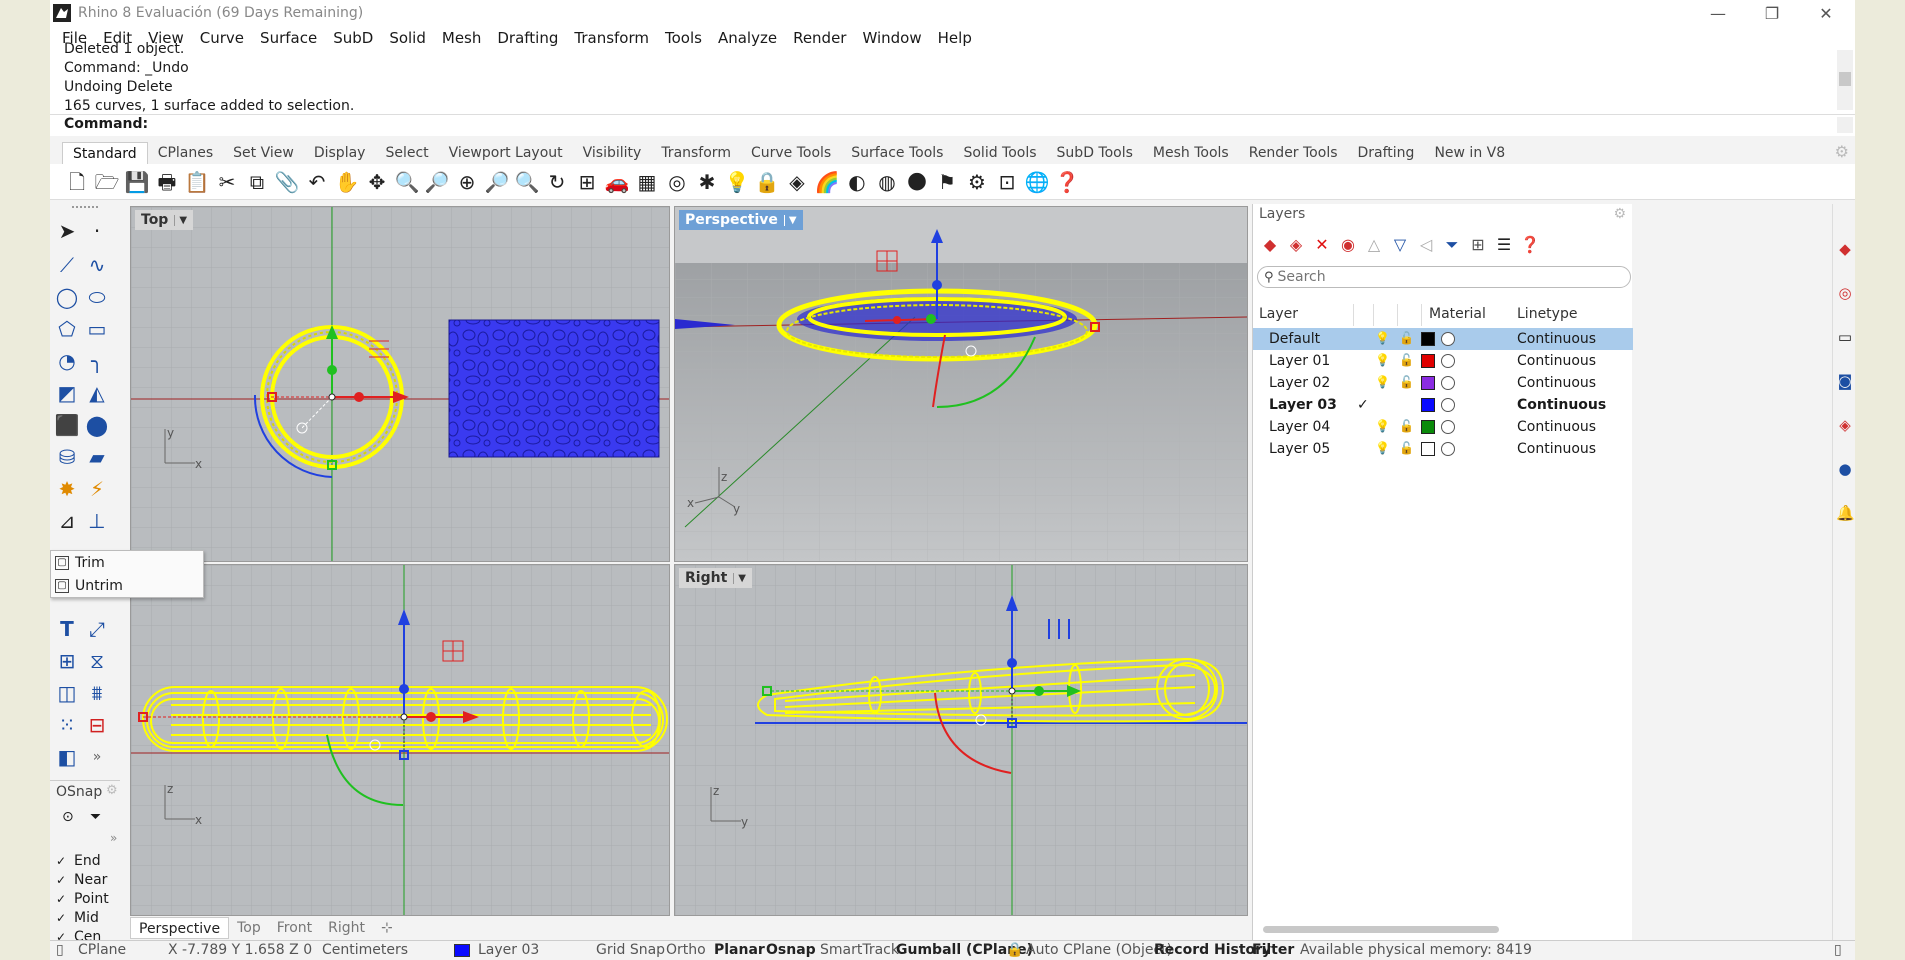 The width and height of the screenshot is (1905, 960). Describe the element at coordinates (1845, 249) in the screenshot. I see `layers-panel-icon: ◆` at that location.